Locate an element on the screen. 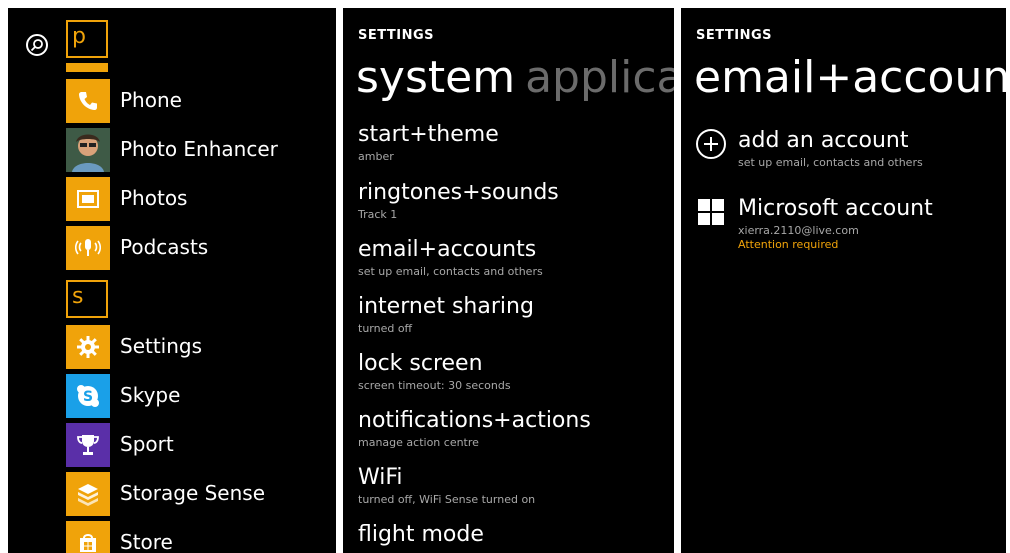 This screenshot has width=1010, height=553. setting-title: email+accounts is located at coordinates (447, 249).